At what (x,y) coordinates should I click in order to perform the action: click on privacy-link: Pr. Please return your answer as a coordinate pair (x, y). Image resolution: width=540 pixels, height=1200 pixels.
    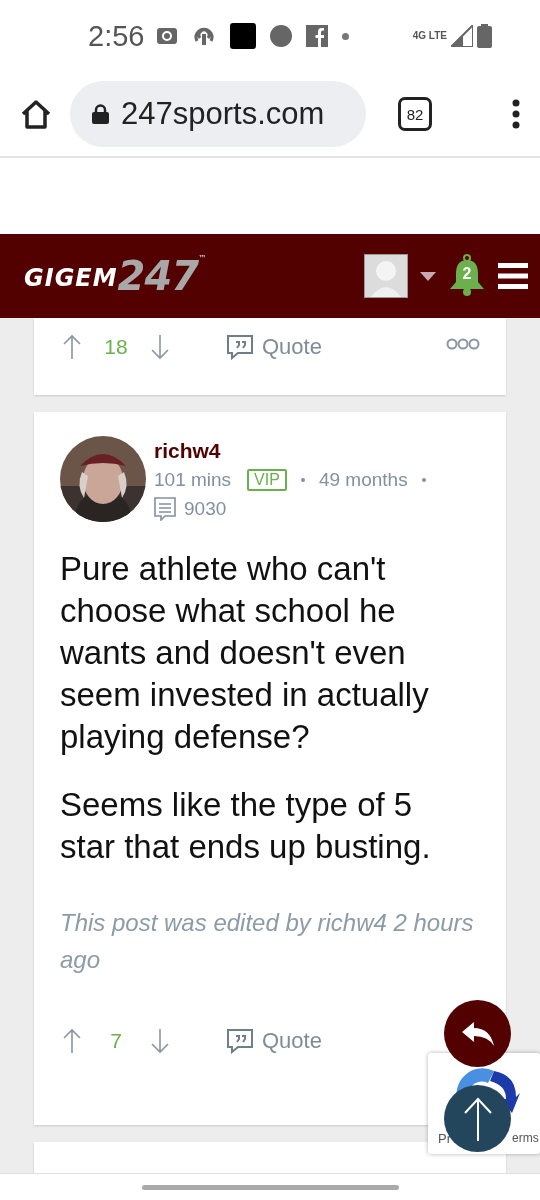
    Looking at the image, I should click on (444, 1138).